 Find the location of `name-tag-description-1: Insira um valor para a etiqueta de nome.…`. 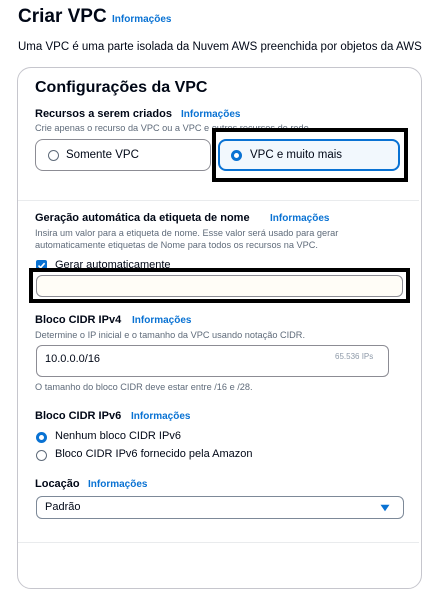

name-tag-description-1: Insira um valor para a etiqueta de nome.… is located at coordinates (187, 233).